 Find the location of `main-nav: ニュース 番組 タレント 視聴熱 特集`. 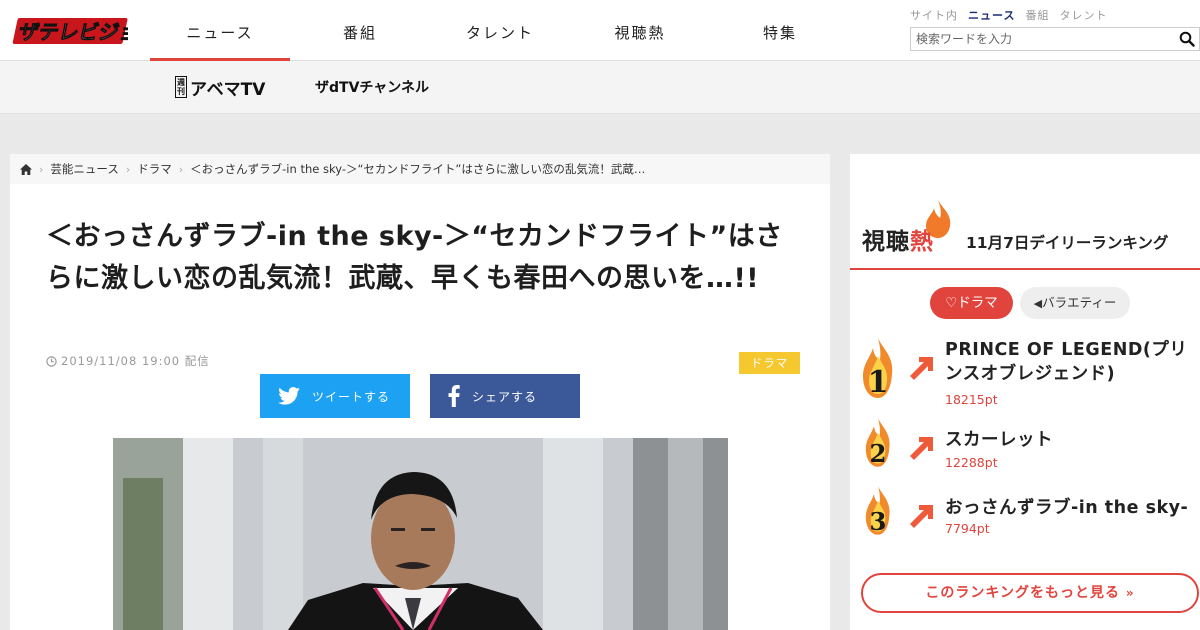

main-nav: ニュース 番組 タレント 視聴熱 特集 is located at coordinates (500, 30).